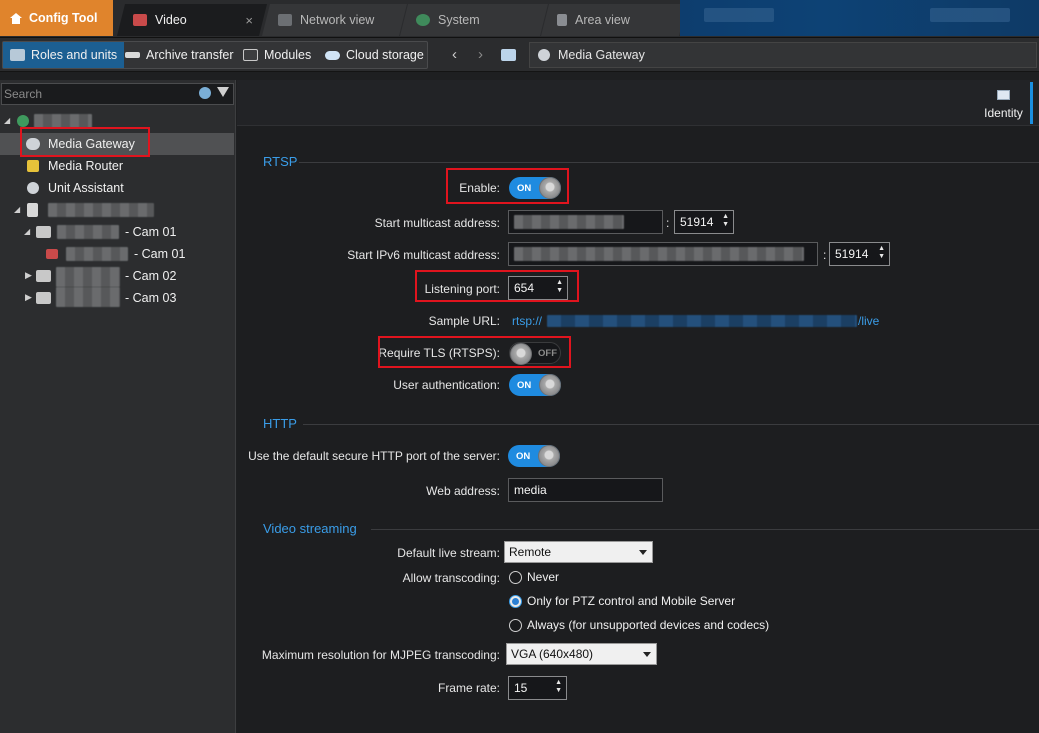 This screenshot has width=1039, height=733. Describe the element at coordinates (223, 93) in the screenshot. I see `filter-icon` at that location.